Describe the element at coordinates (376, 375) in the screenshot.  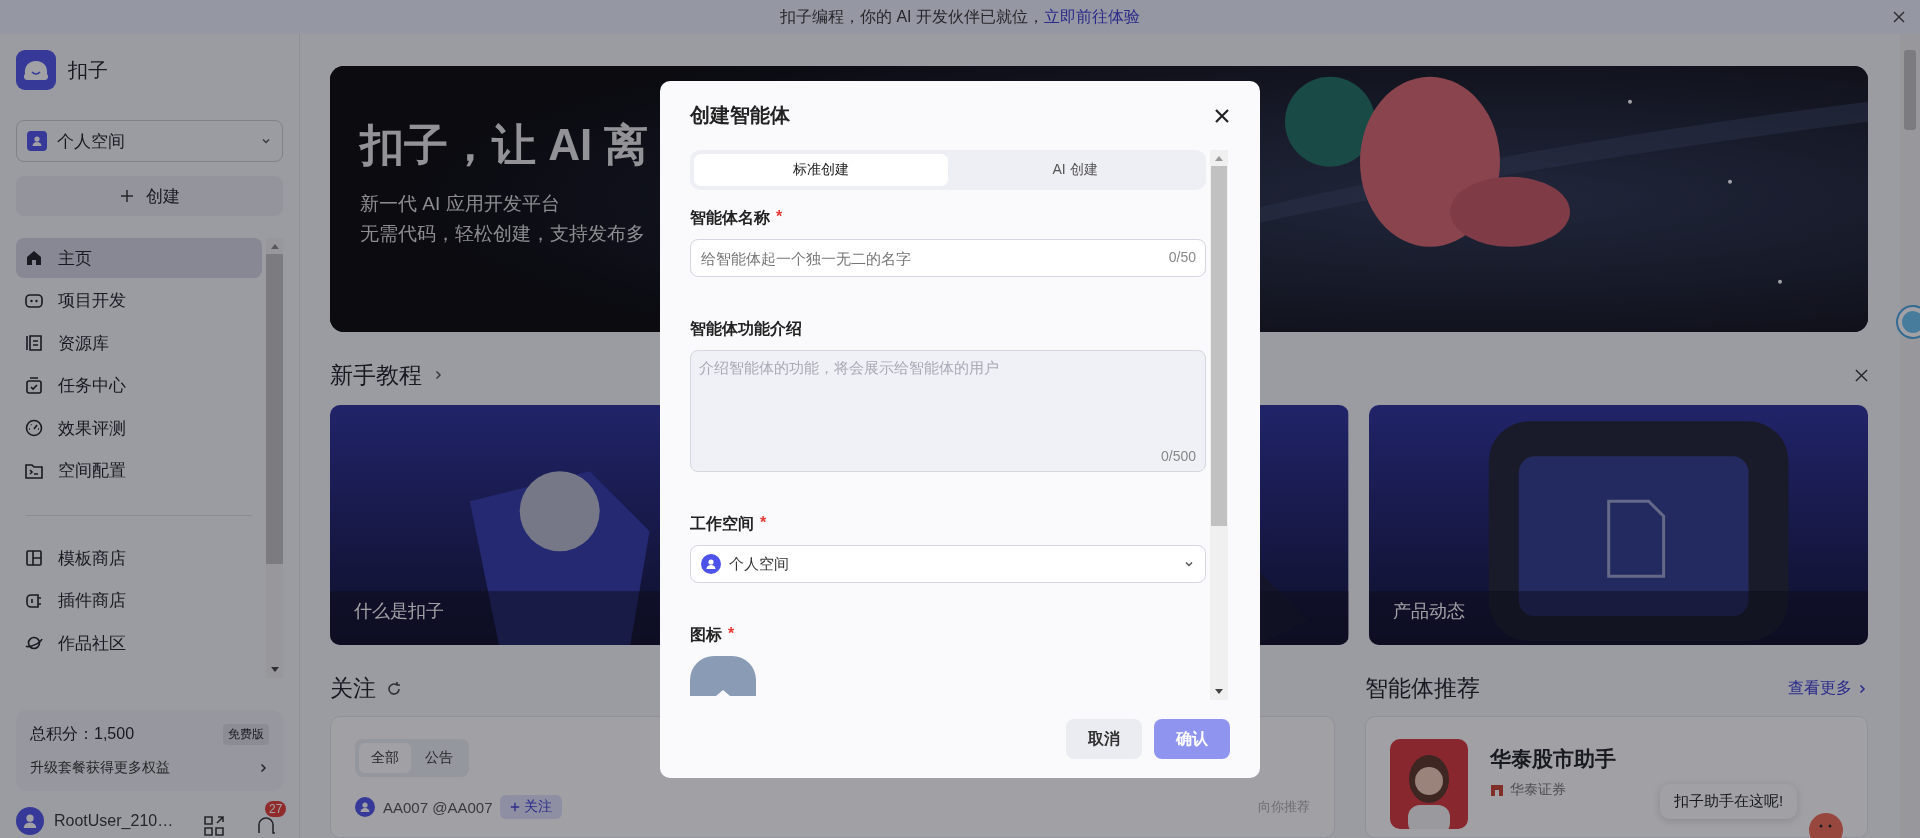
I see `section-title: 新手教程` at that location.